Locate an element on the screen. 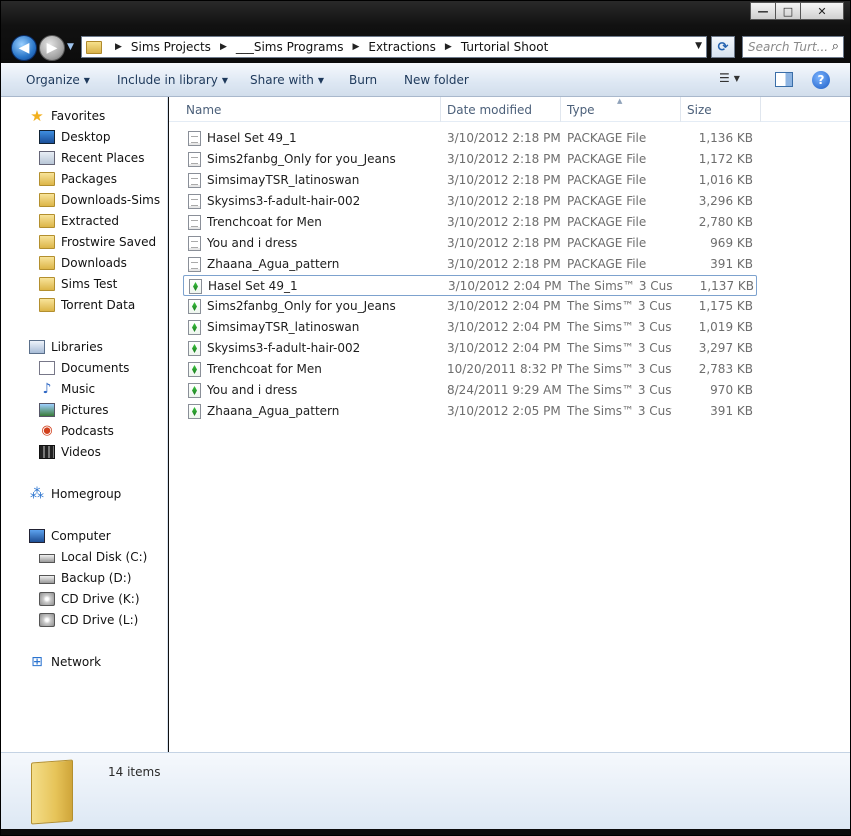  network-icon: ⊞ is located at coordinates (37, 662).